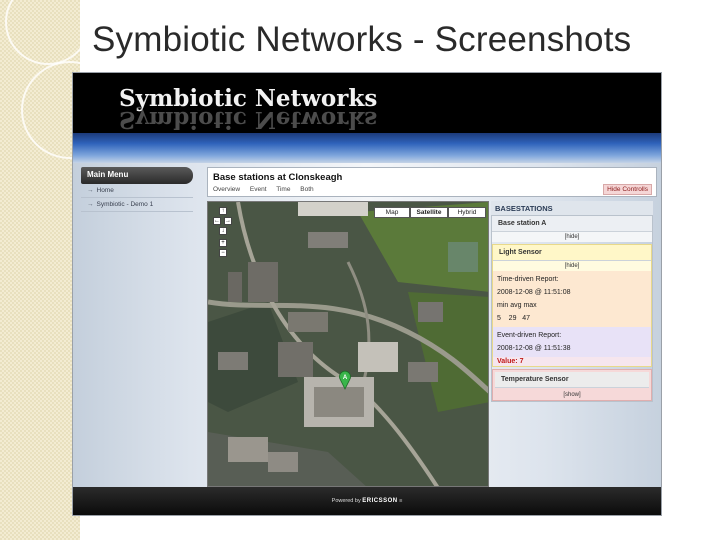 This screenshot has width=720, height=540. Describe the element at coordinates (223, 243) in the screenshot. I see `zoom-in-icon: +` at that location.